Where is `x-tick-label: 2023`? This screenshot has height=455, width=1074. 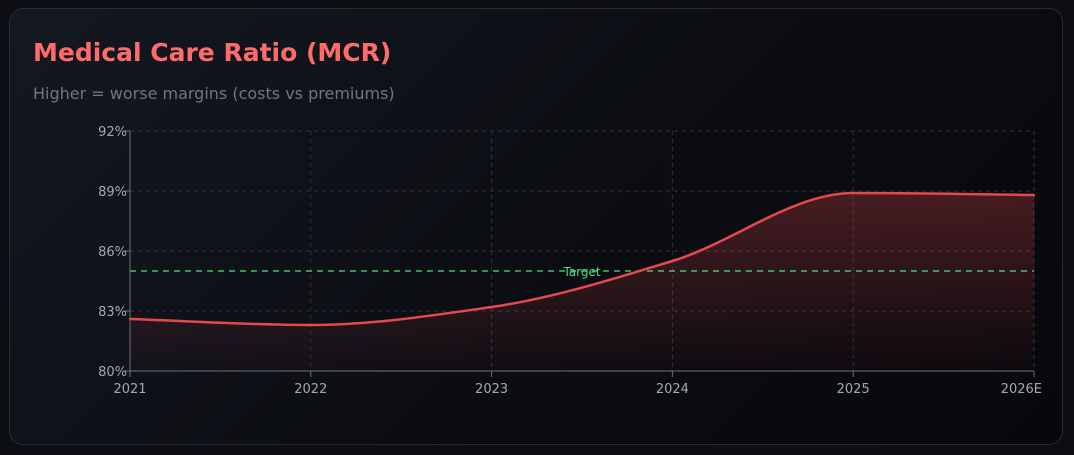 x-tick-label: 2023 is located at coordinates (491, 389).